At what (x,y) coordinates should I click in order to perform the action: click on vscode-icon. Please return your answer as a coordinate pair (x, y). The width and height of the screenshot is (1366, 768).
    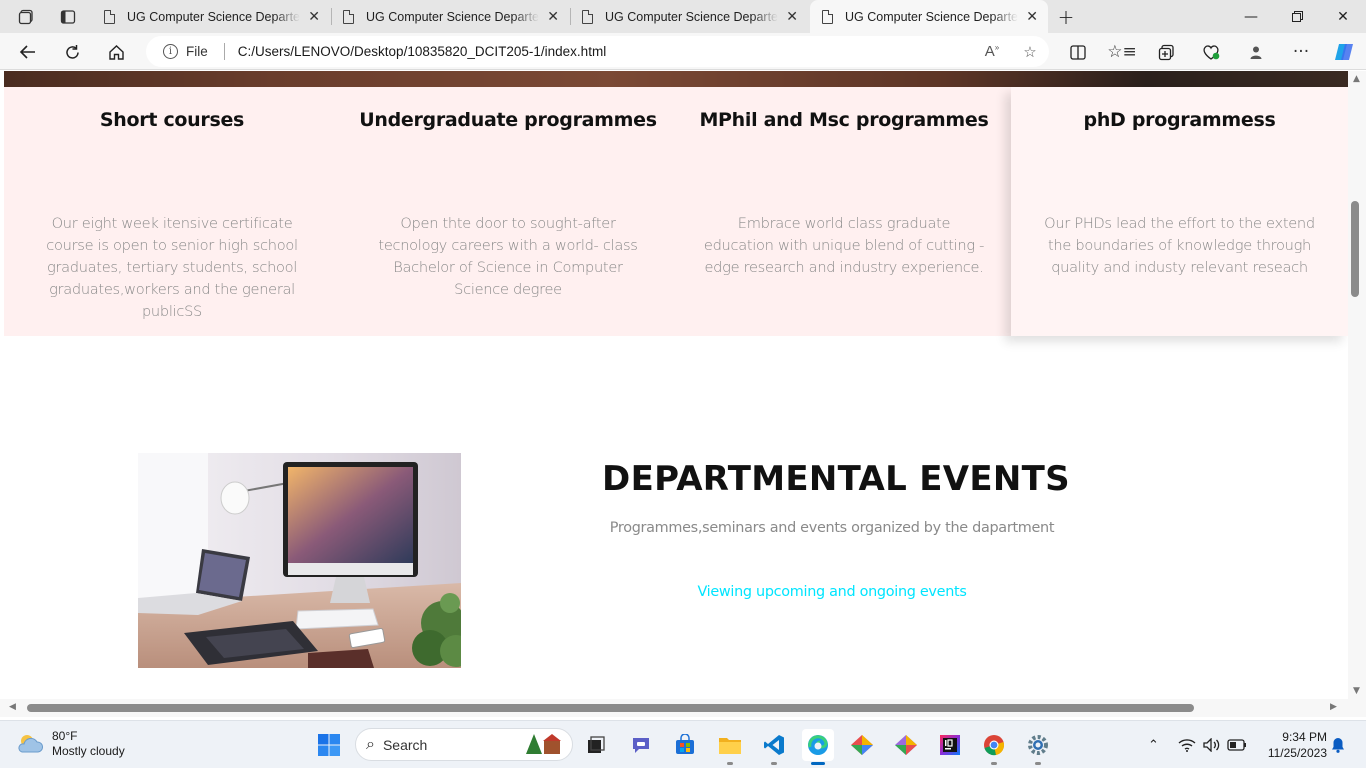
    Looking at the image, I should click on (774, 747).